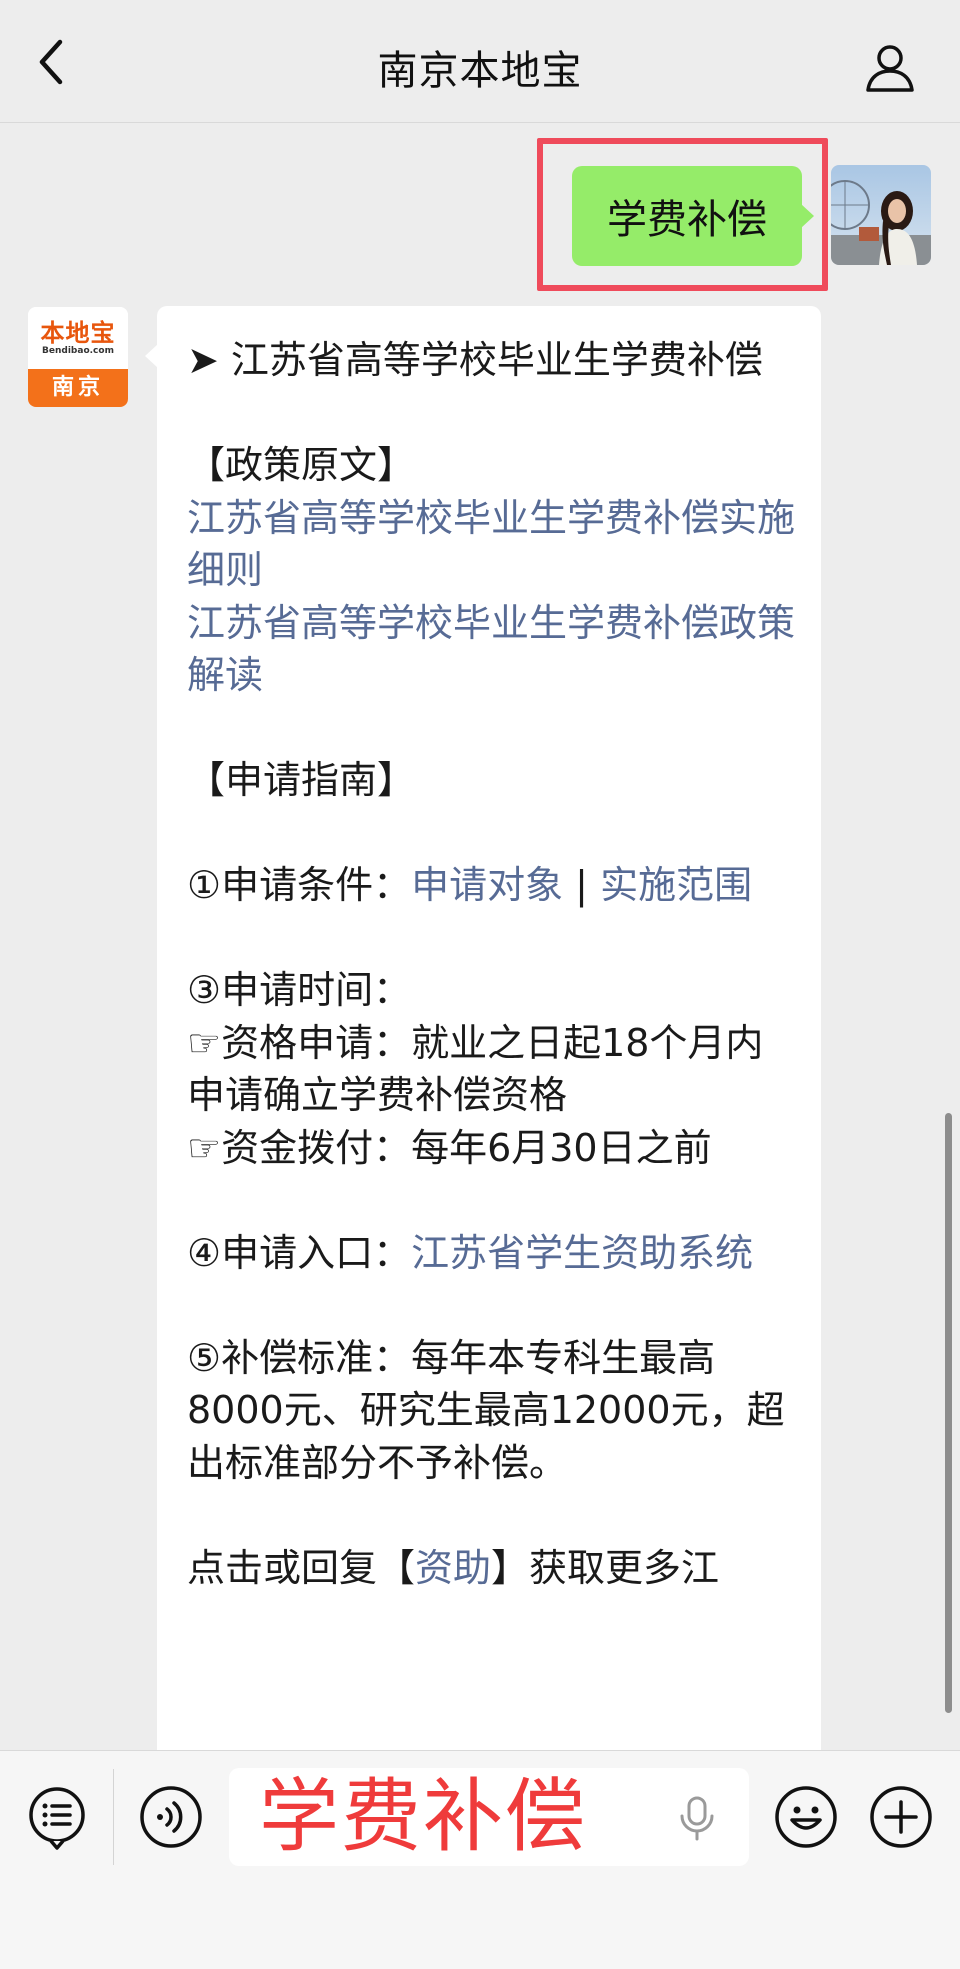 This screenshot has height=1969, width=960. What do you see at coordinates (299, 990) in the screenshot?
I see `time-label: ③申请时间：` at bounding box center [299, 990].